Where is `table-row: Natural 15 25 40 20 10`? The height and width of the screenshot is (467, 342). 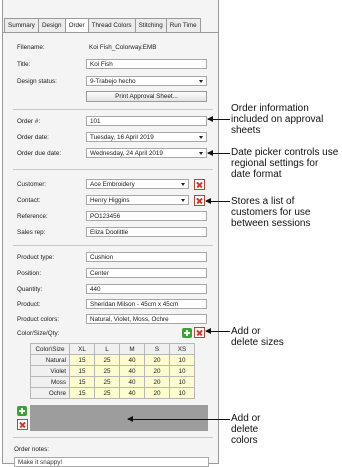
table-row: Natural 15 25 40 20 10 is located at coordinates (112, 360).